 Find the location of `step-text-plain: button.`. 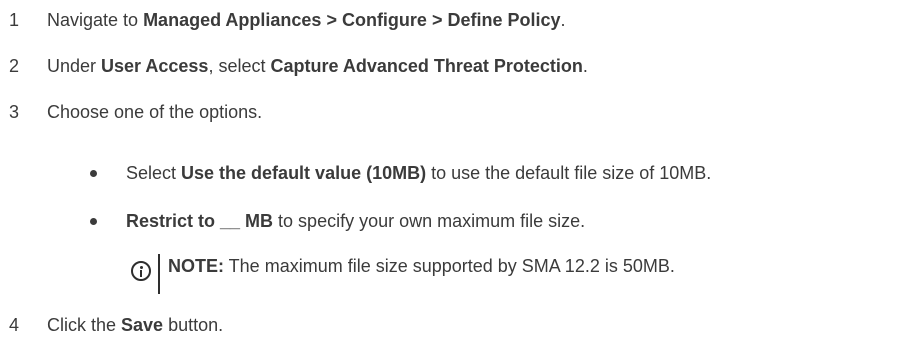

step-text-plain: button. is located at coordinates (193, 325).